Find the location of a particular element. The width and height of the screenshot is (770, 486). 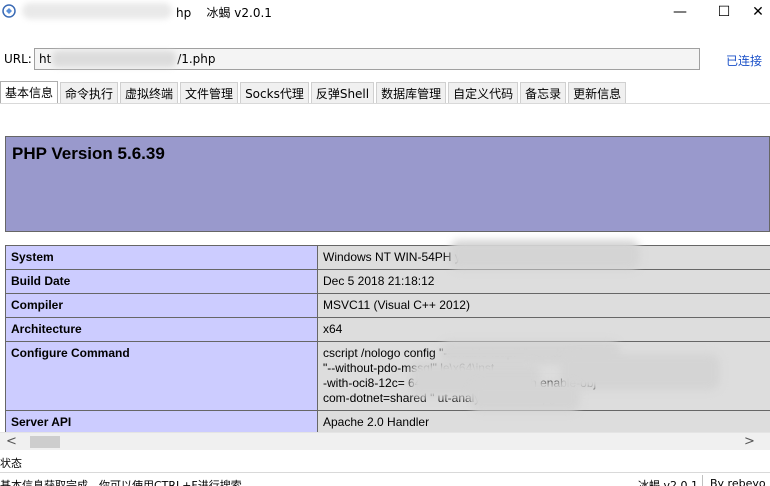

tab-8: 备忘录 is located at coordinates (543, 92).